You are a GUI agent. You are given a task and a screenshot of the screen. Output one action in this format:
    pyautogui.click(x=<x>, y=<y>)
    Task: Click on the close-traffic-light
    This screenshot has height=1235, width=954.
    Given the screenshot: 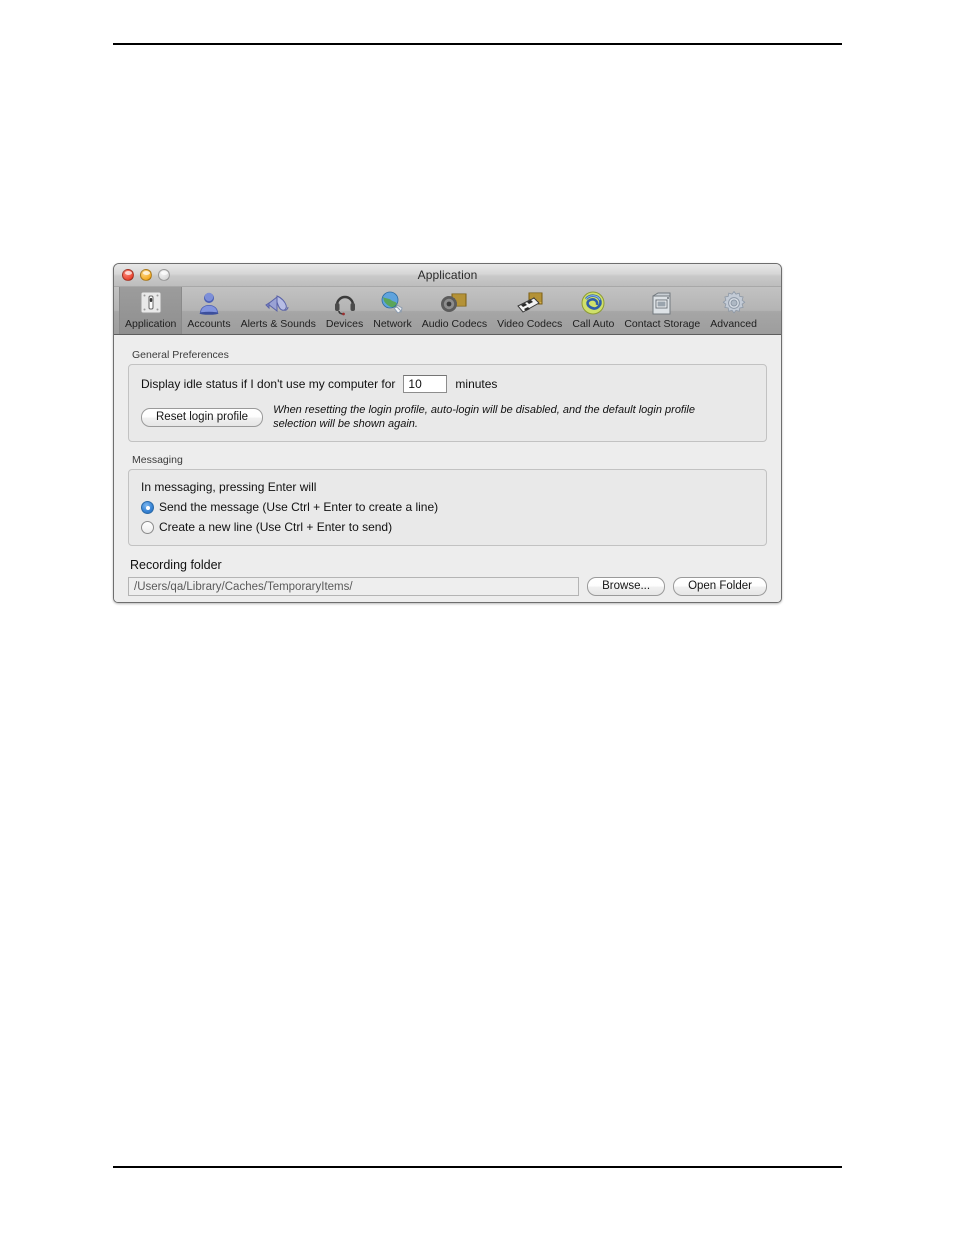 What is the action you would take?
    pyautogui.click(x=128, y=275)
    